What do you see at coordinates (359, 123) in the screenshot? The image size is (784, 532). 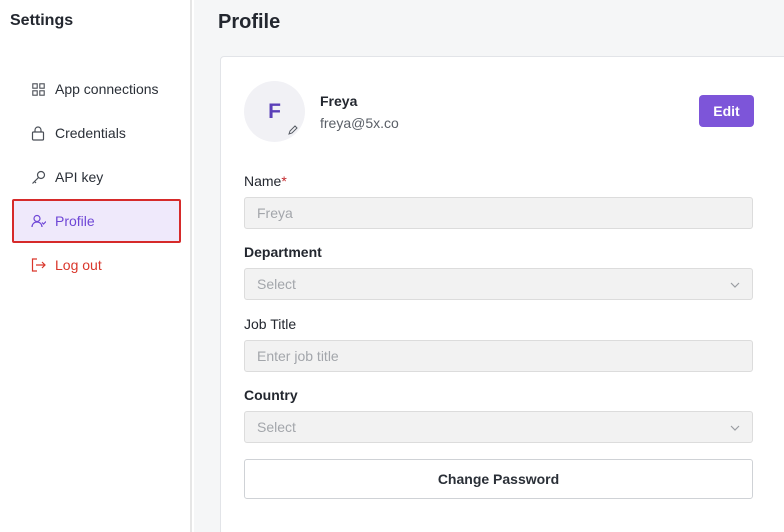 I see `user-email: freya@5x.co` at bounding box center [359, 123].